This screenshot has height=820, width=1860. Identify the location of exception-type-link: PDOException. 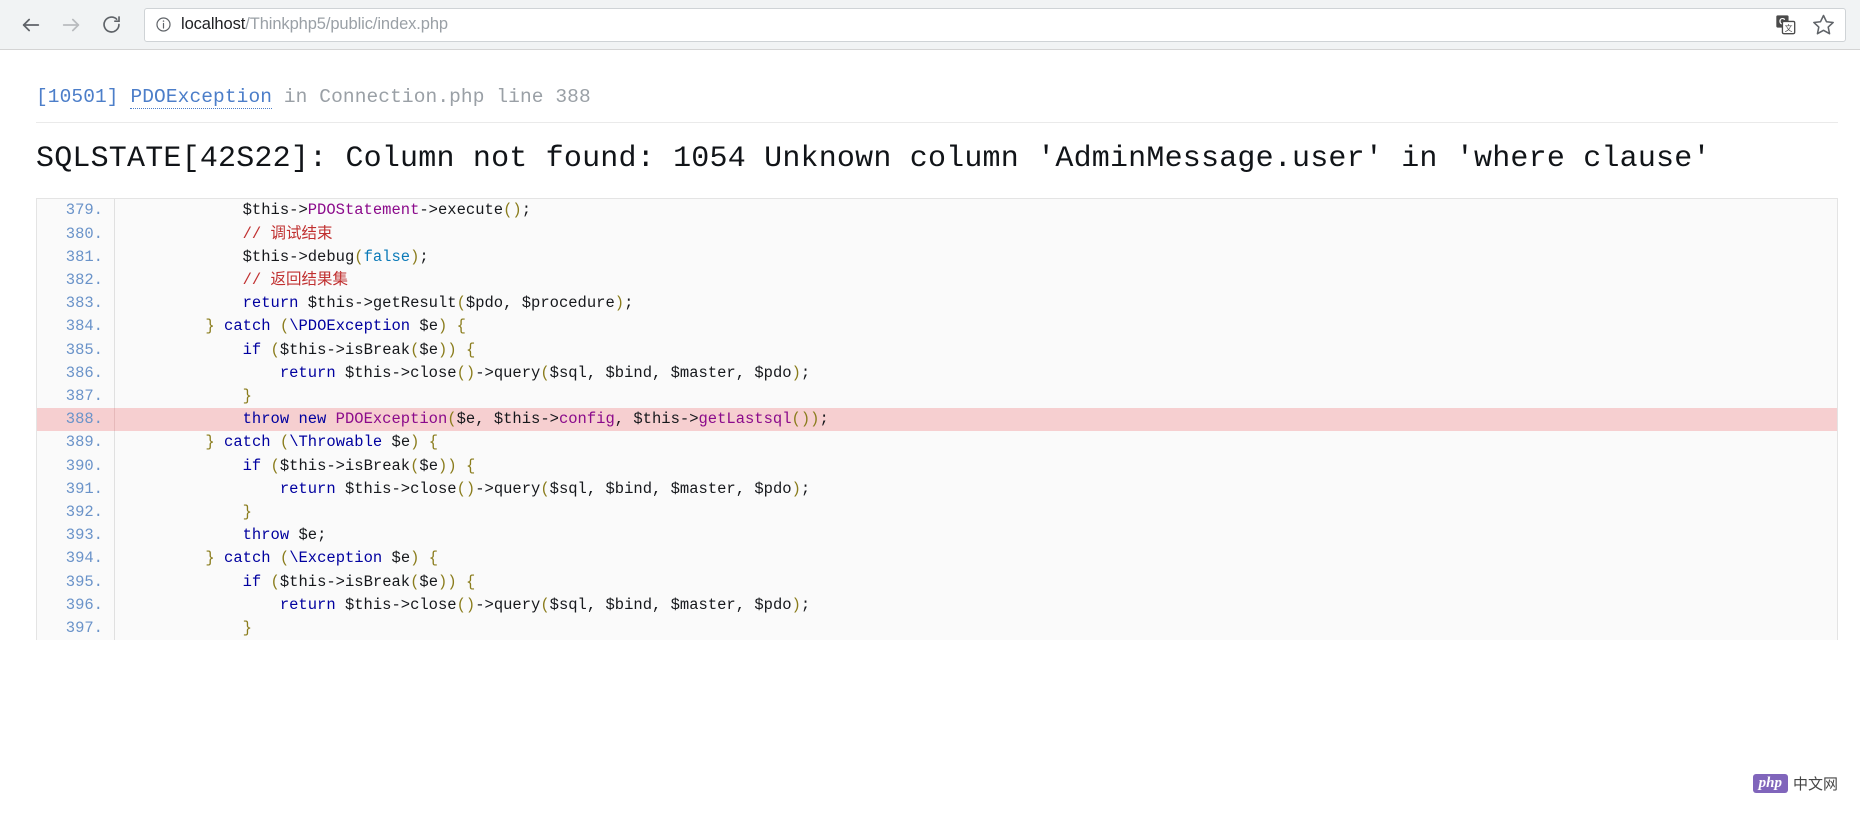
(201, 97).